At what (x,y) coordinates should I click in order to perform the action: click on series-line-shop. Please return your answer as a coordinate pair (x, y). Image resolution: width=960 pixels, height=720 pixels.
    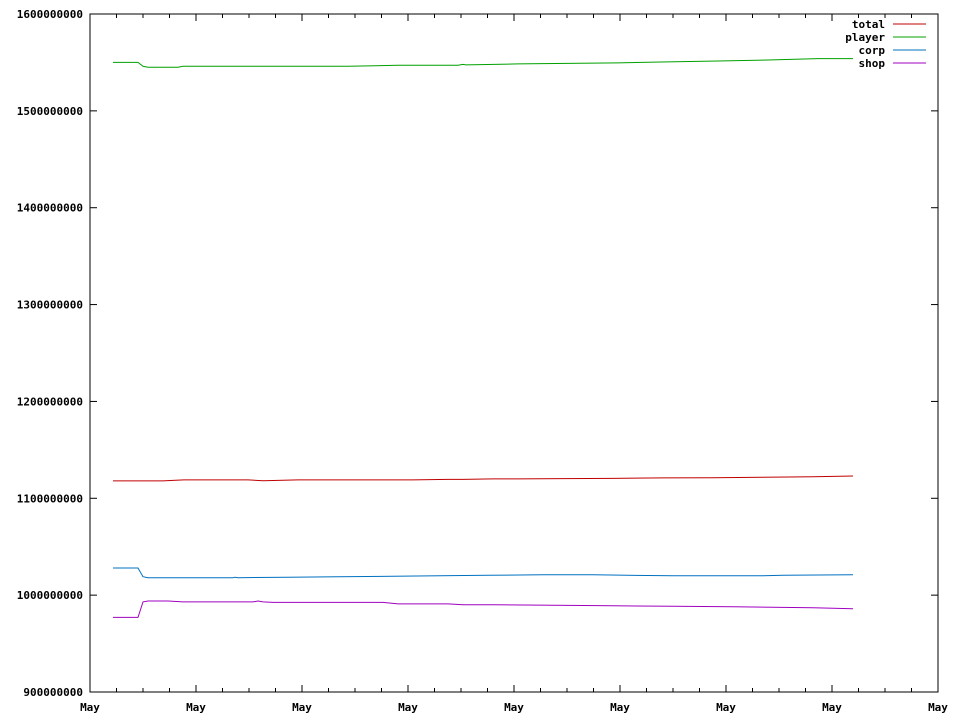
    Looking at the image, I should click on (483, 609).